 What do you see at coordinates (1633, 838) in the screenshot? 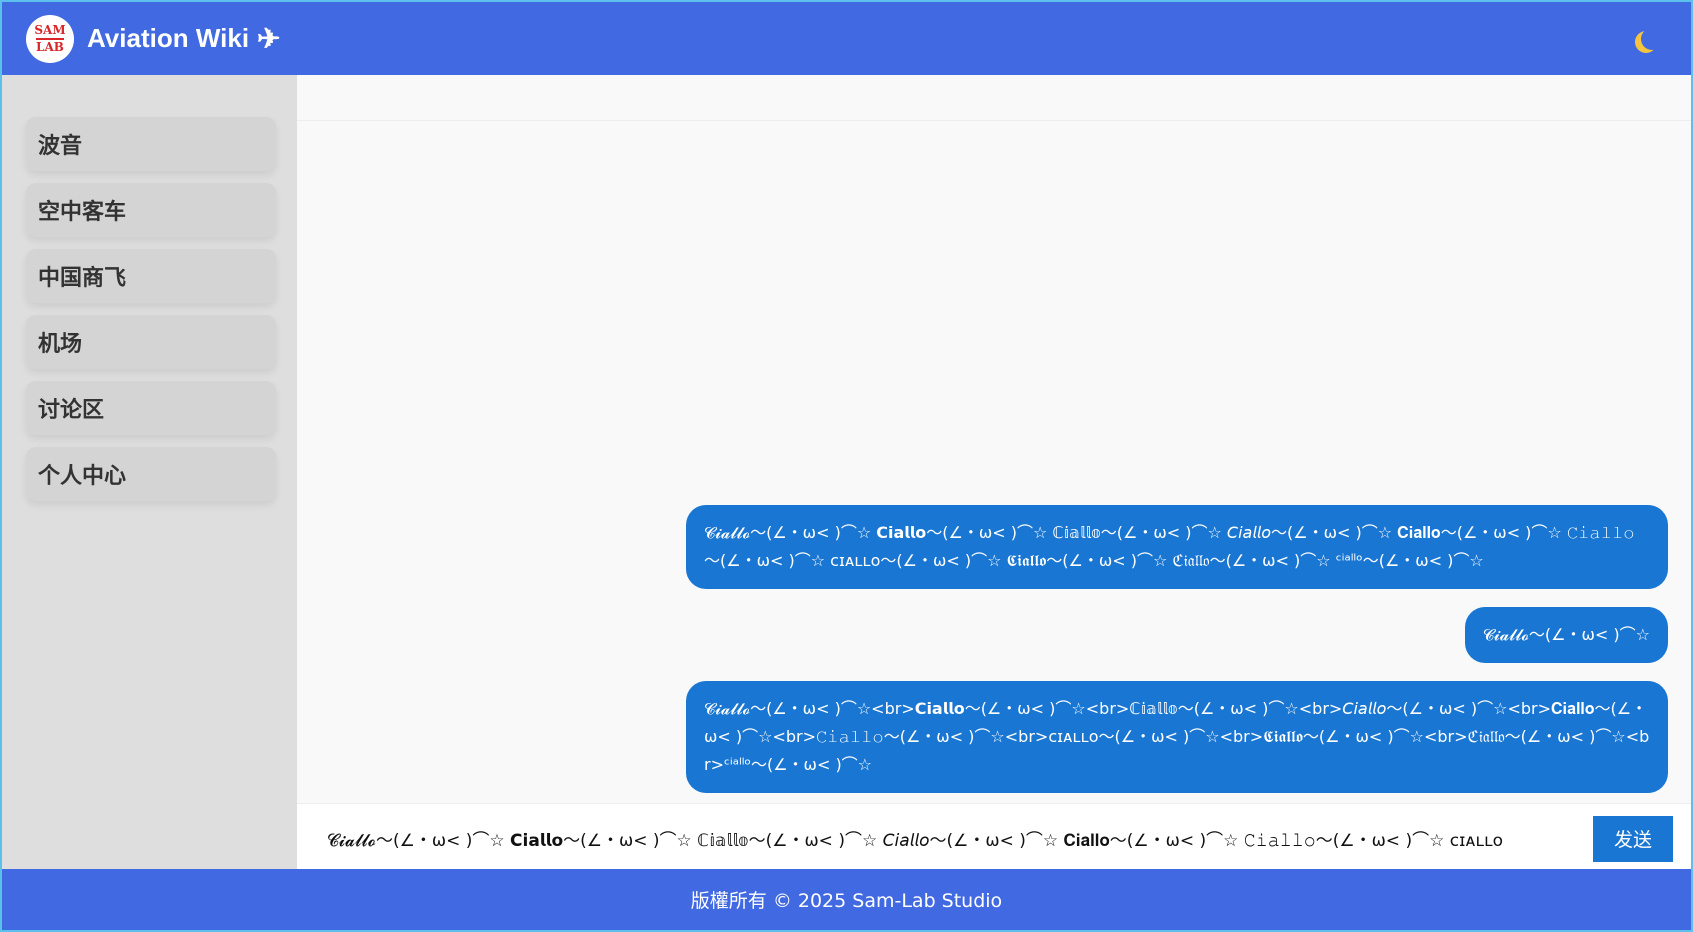
I see `send-button: 发送` at bounding box center [1633, 838].